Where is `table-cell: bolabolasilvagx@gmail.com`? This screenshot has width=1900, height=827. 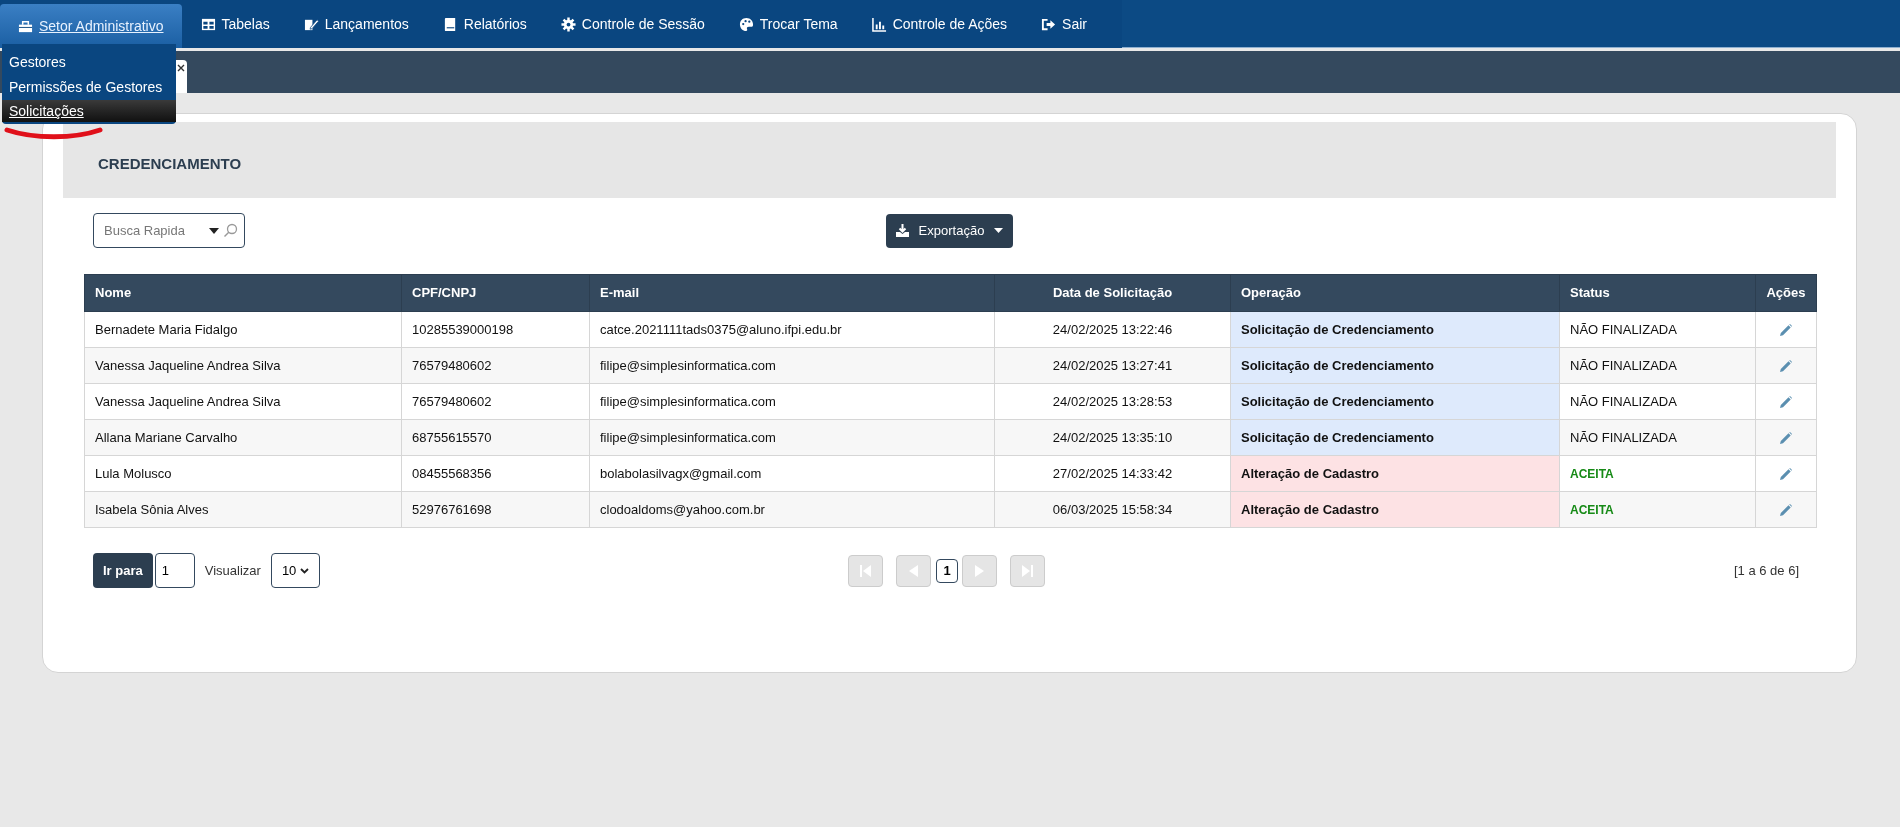
table-cell: bolabolasilvagx@gmail.com is located at coordinates (792, 473).